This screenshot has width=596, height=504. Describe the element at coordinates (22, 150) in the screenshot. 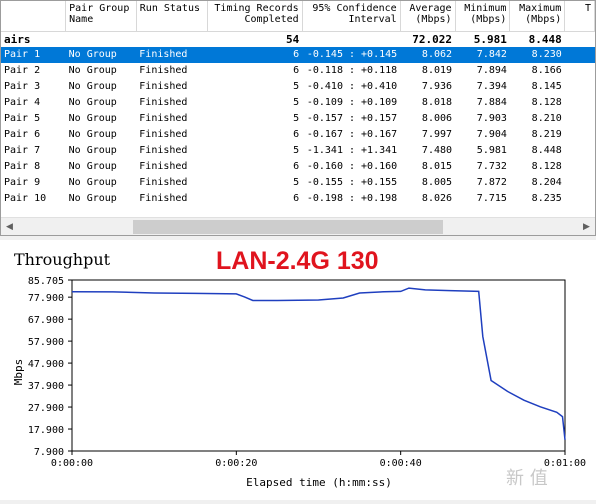

I see `cell-pair: Pair 7` at that location.